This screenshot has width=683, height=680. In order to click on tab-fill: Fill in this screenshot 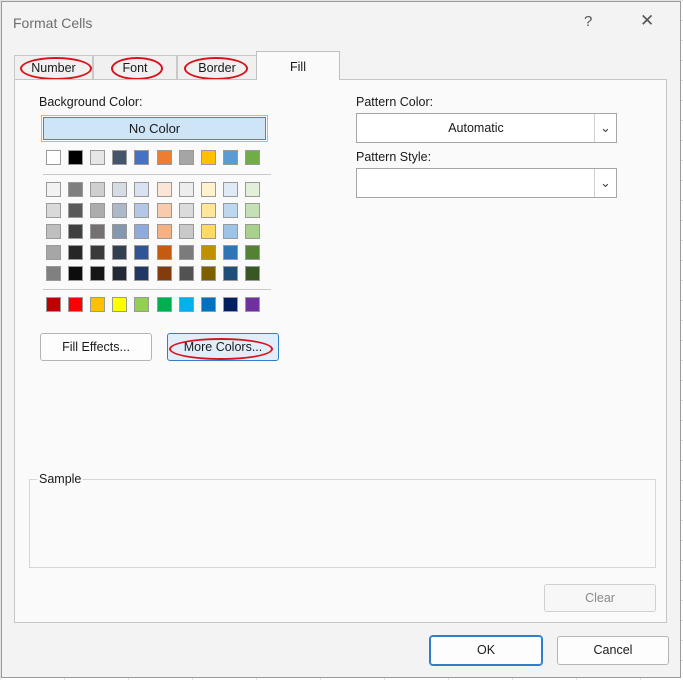, I will do `click(298, 65)`.